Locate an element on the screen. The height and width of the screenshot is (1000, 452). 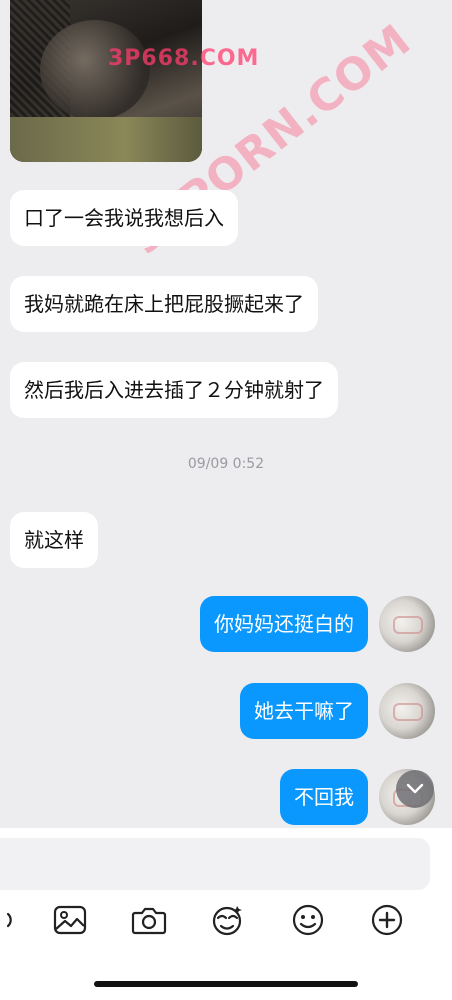
home-indicator is located at coordinates (226, 984).